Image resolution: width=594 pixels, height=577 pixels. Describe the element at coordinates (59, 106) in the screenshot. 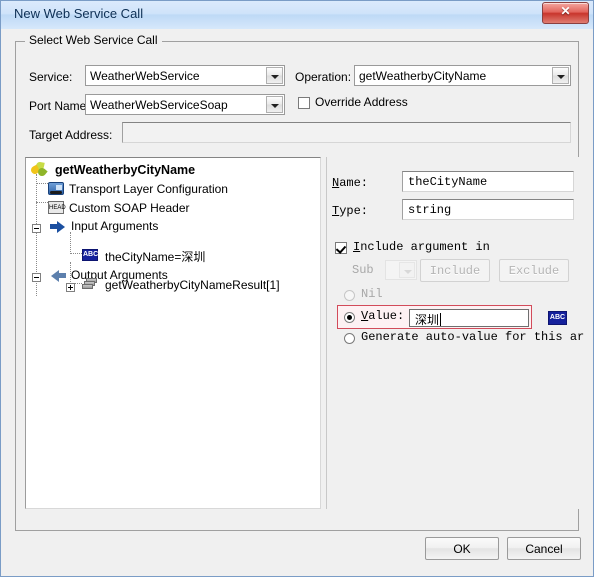

I see `port-name-label: Port Name:` at that location.